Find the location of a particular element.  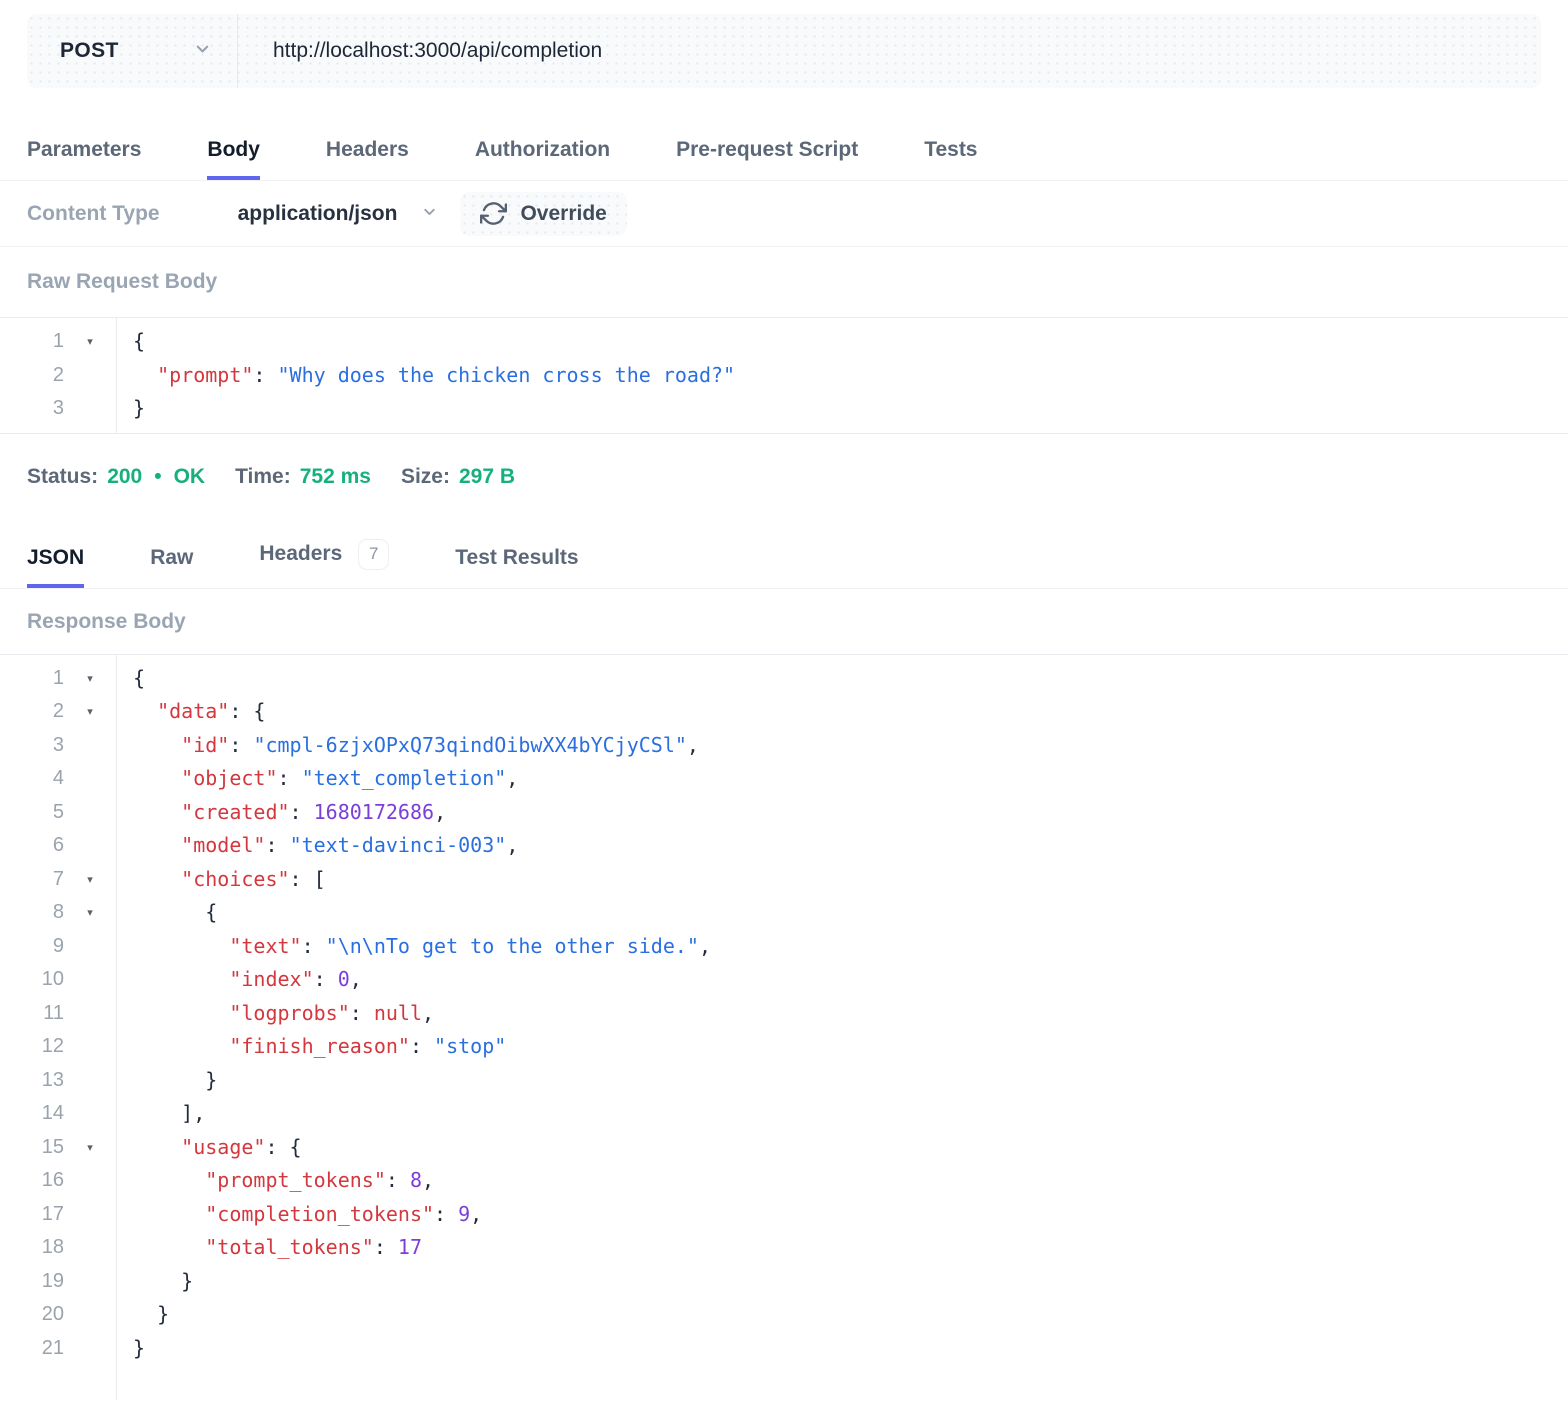

gutter-line: 16 is located at coordinates (58, 1181).